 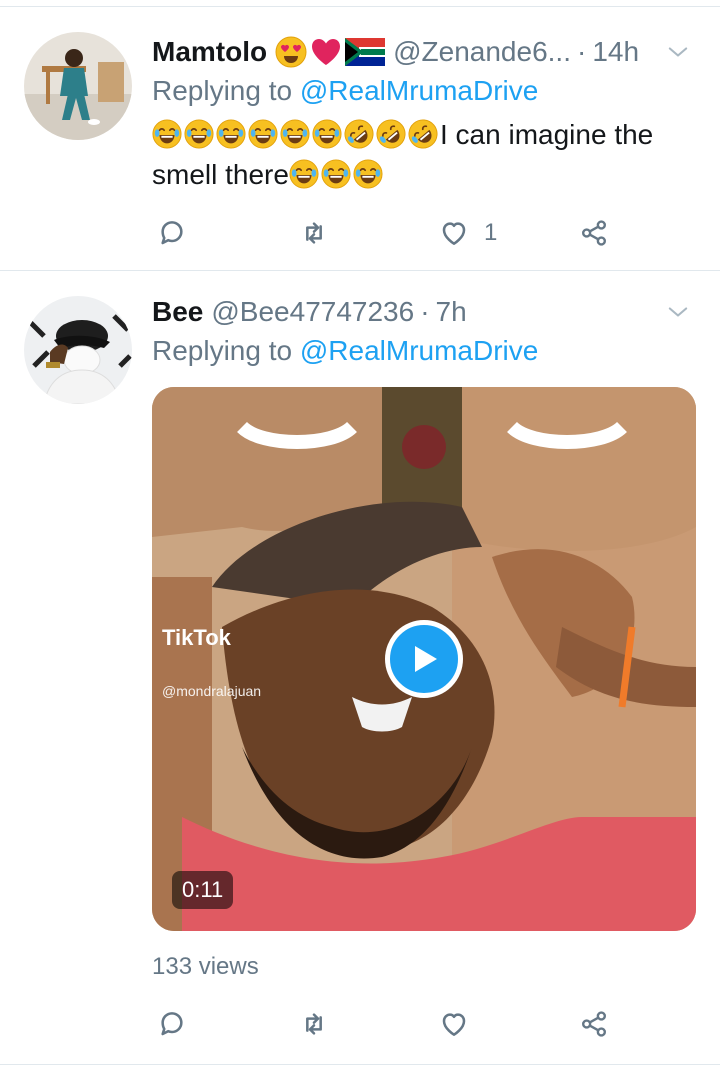 I want to click on heart-eyes-emoji-icon, so click(x=291, y=52).